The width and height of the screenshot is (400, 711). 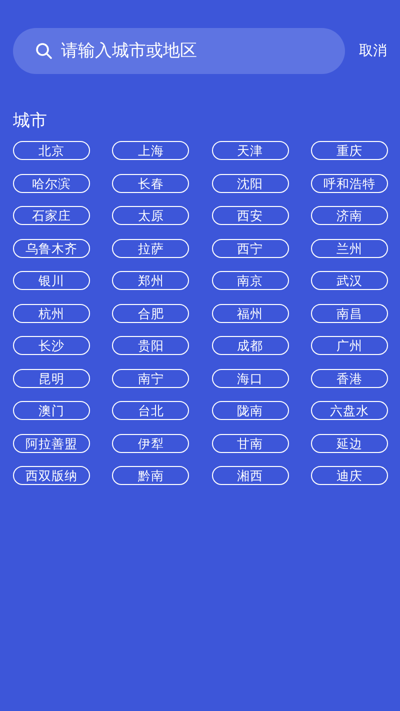 I want to click on city-chip: 迪庆, so click(x=349, y=475).